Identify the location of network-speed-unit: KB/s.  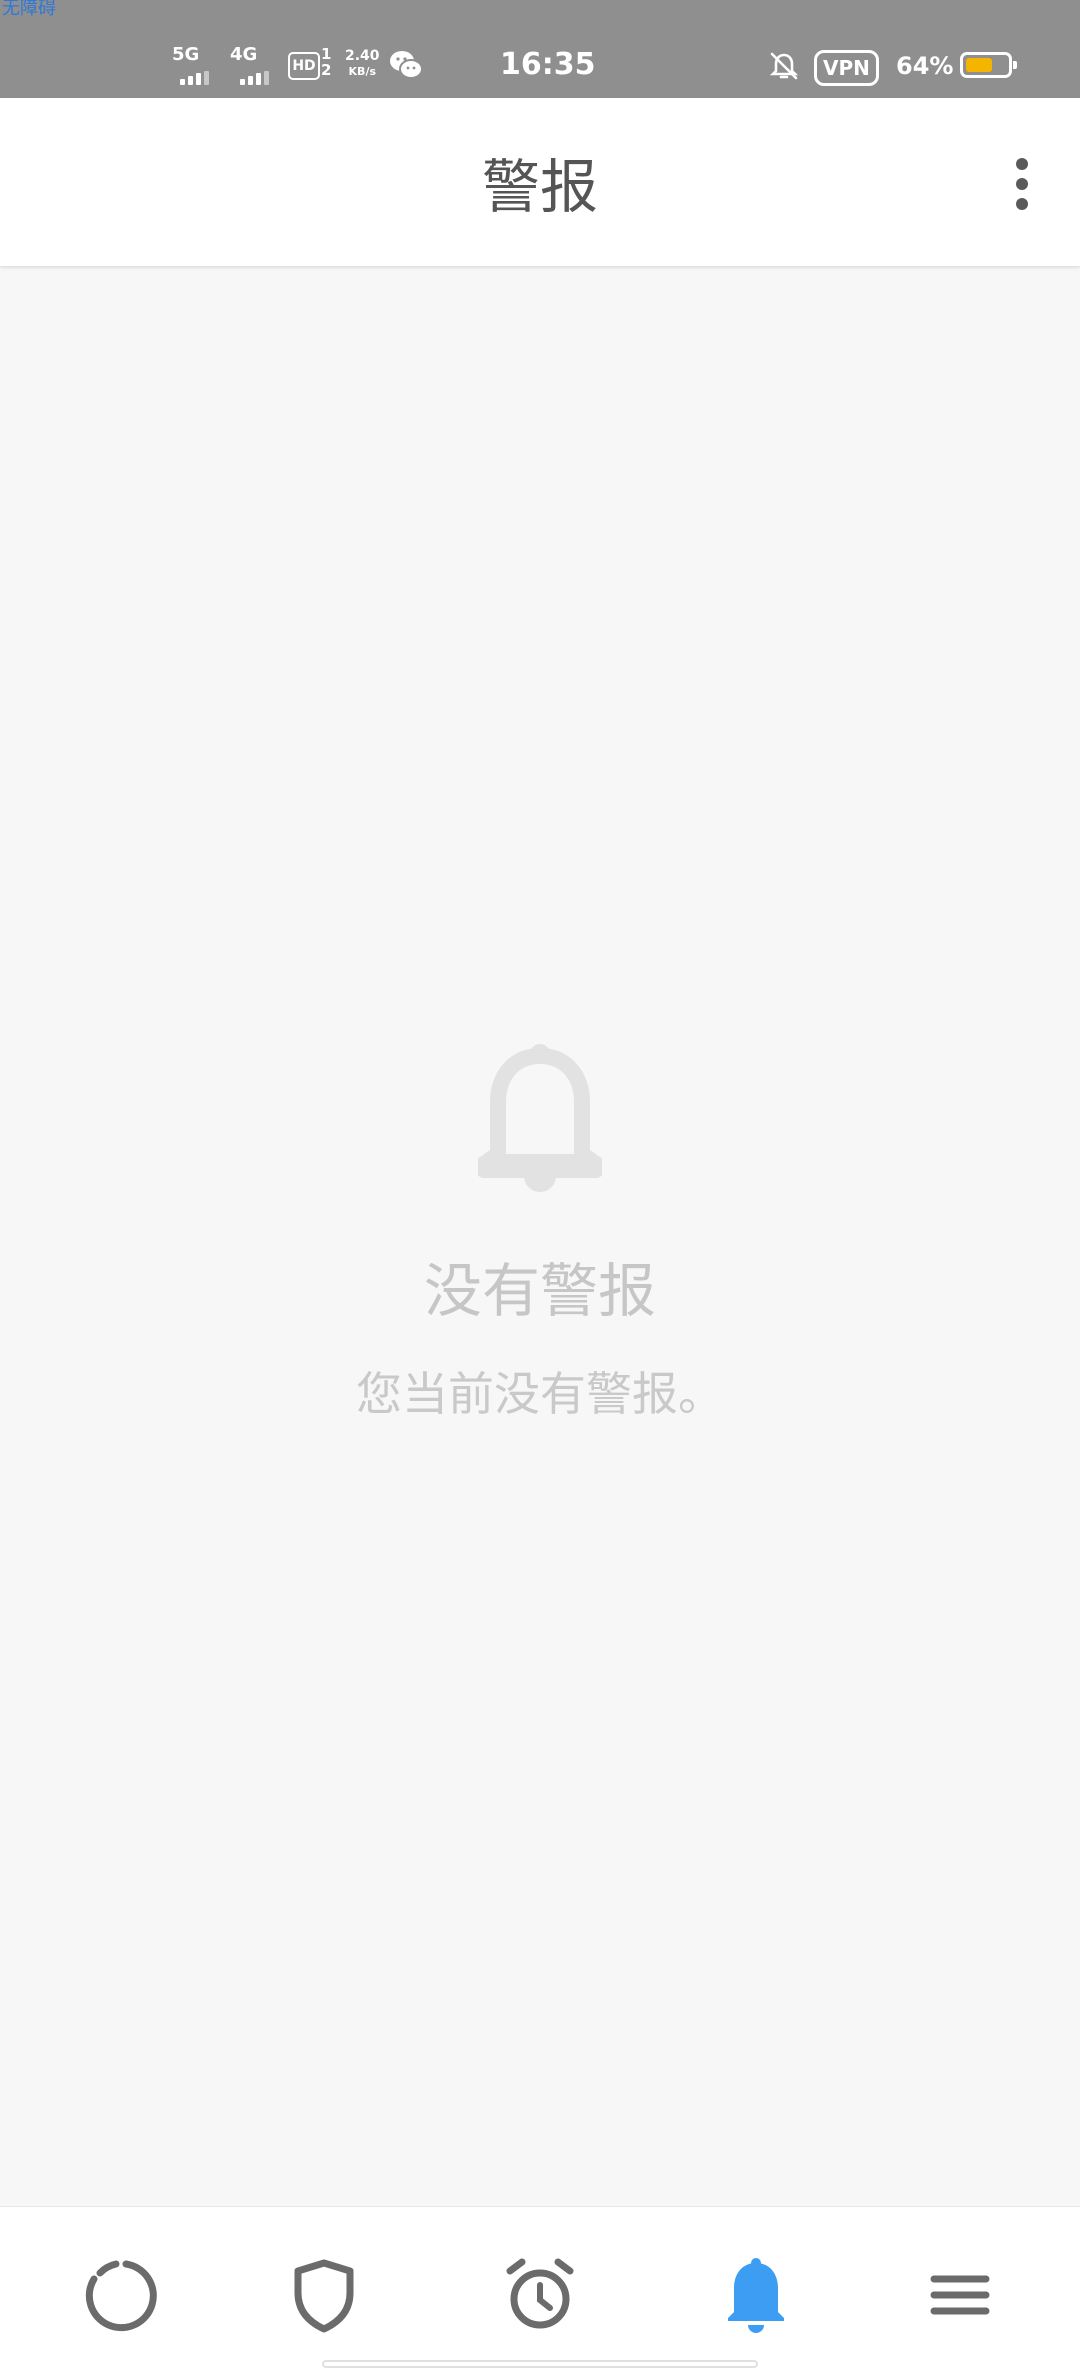
(362, 71).